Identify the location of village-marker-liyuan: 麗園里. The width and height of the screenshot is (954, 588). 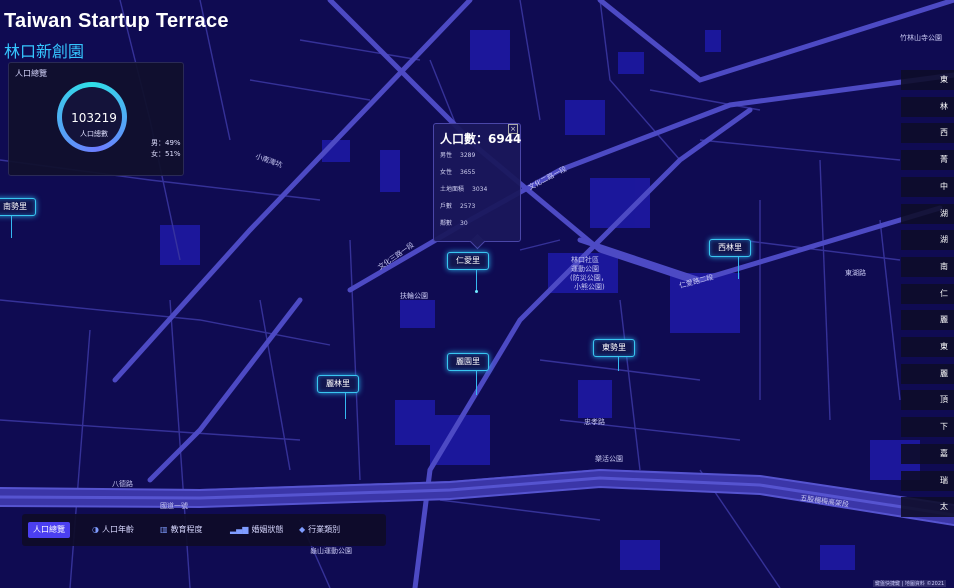
(468, 362).